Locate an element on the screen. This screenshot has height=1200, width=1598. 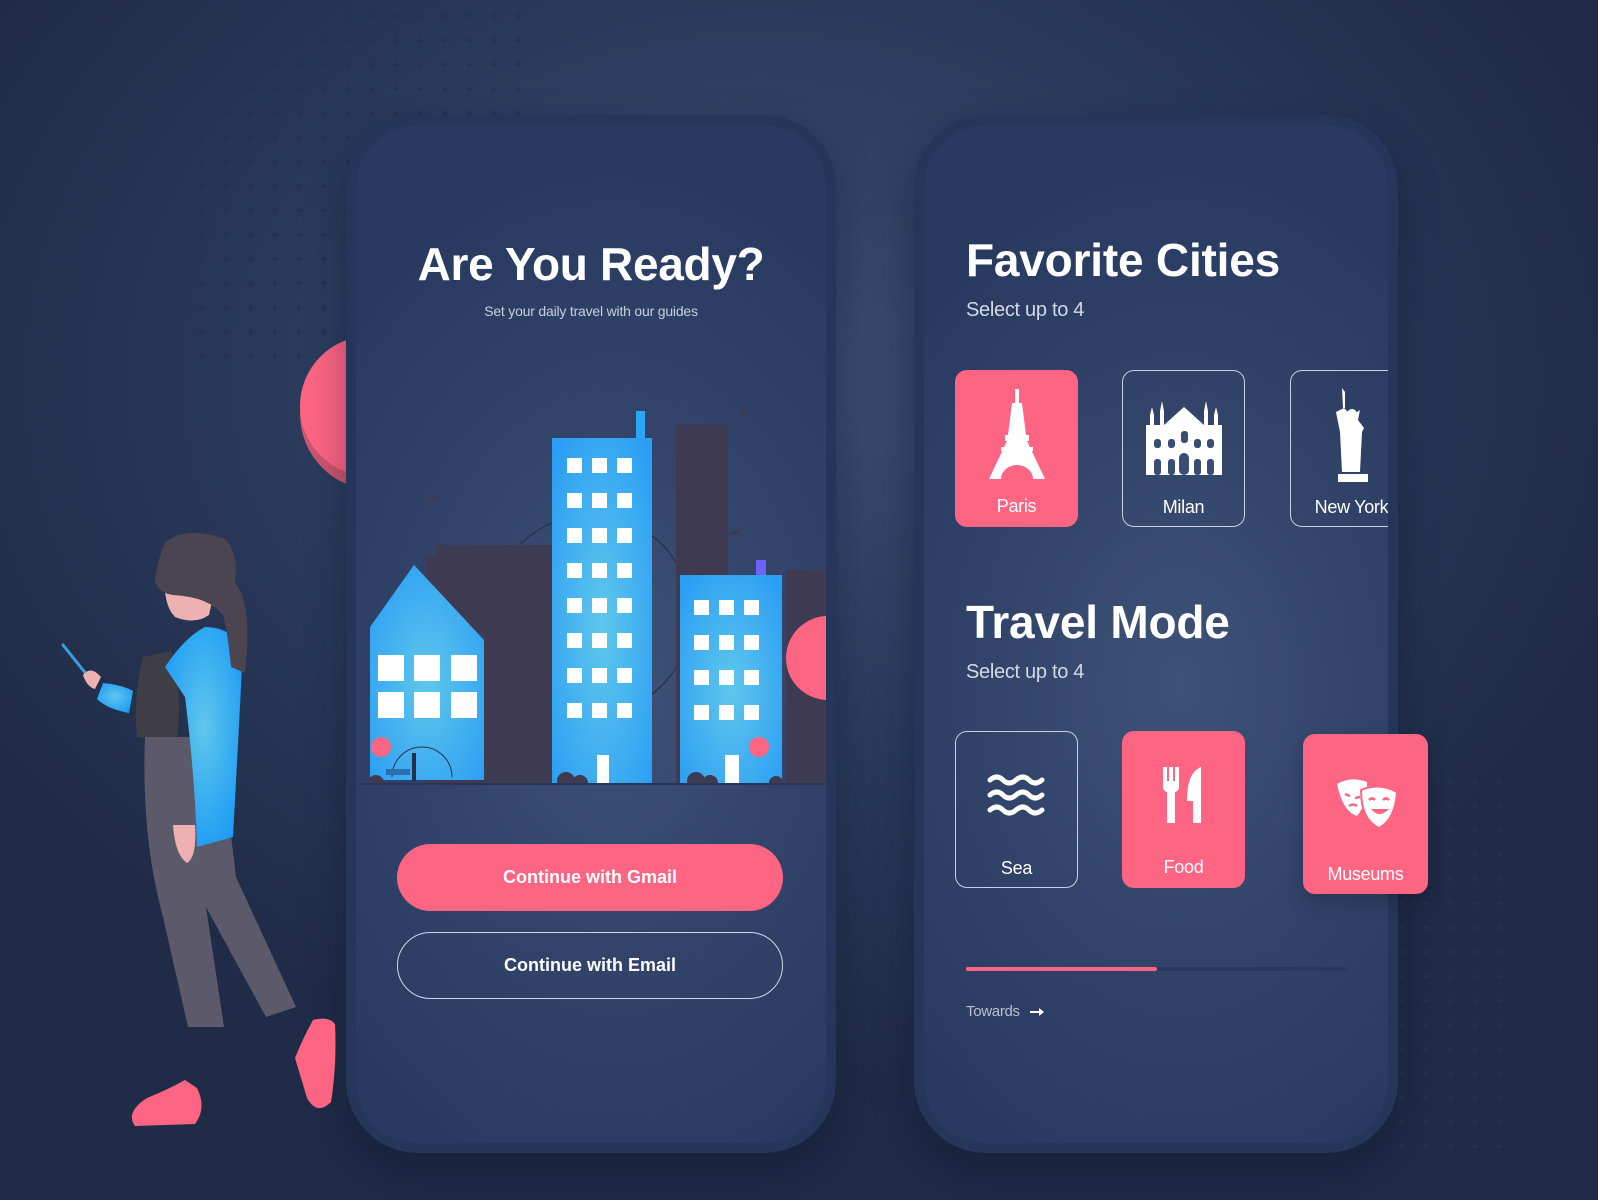
arrow-right-icon is located at coordinates (1036, 1011).